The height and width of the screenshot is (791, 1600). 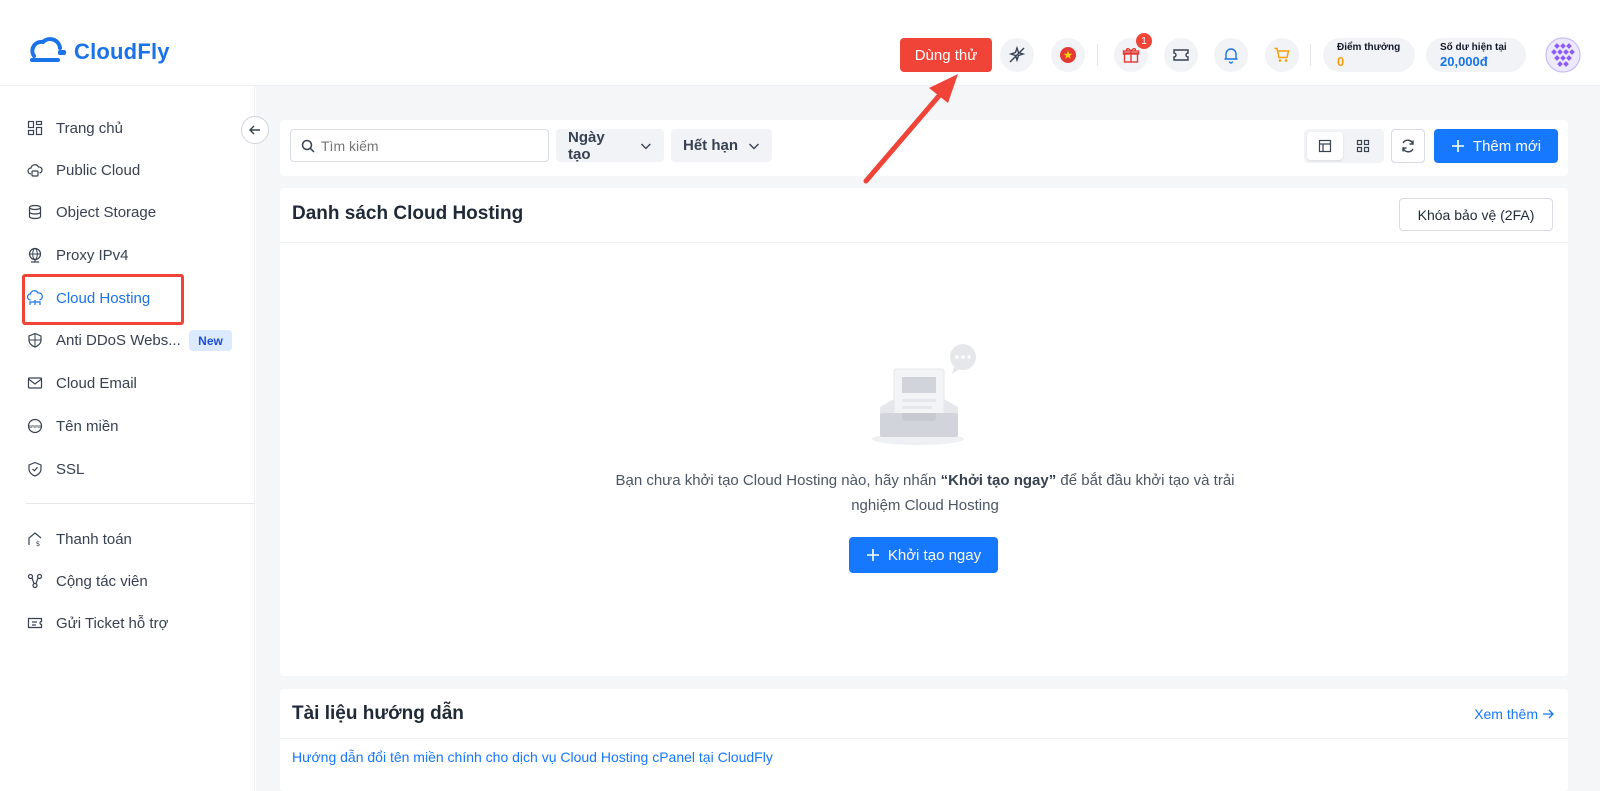 I want to click on empty-text-emphasis: “Khởi tạo ngay”, so click(x=998, y=480).